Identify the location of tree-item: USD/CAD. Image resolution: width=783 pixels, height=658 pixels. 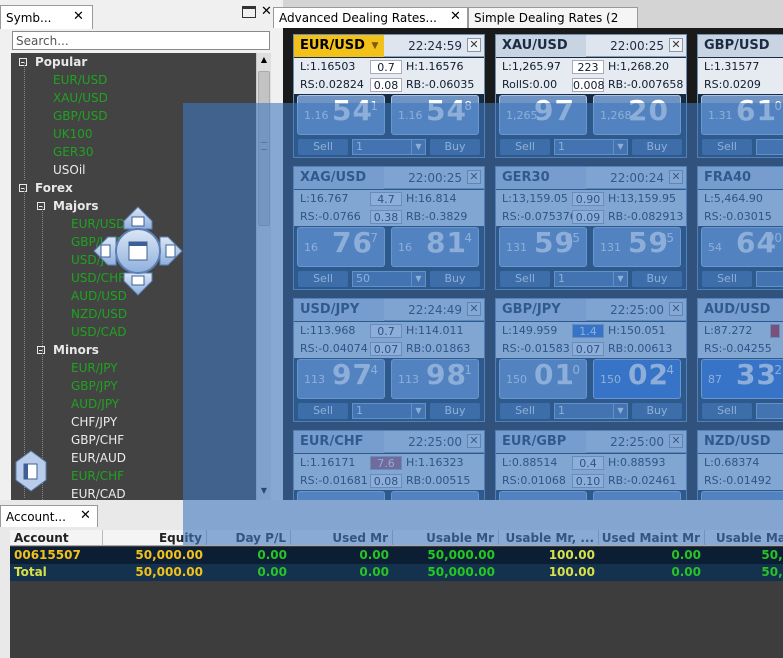
(99, 332).